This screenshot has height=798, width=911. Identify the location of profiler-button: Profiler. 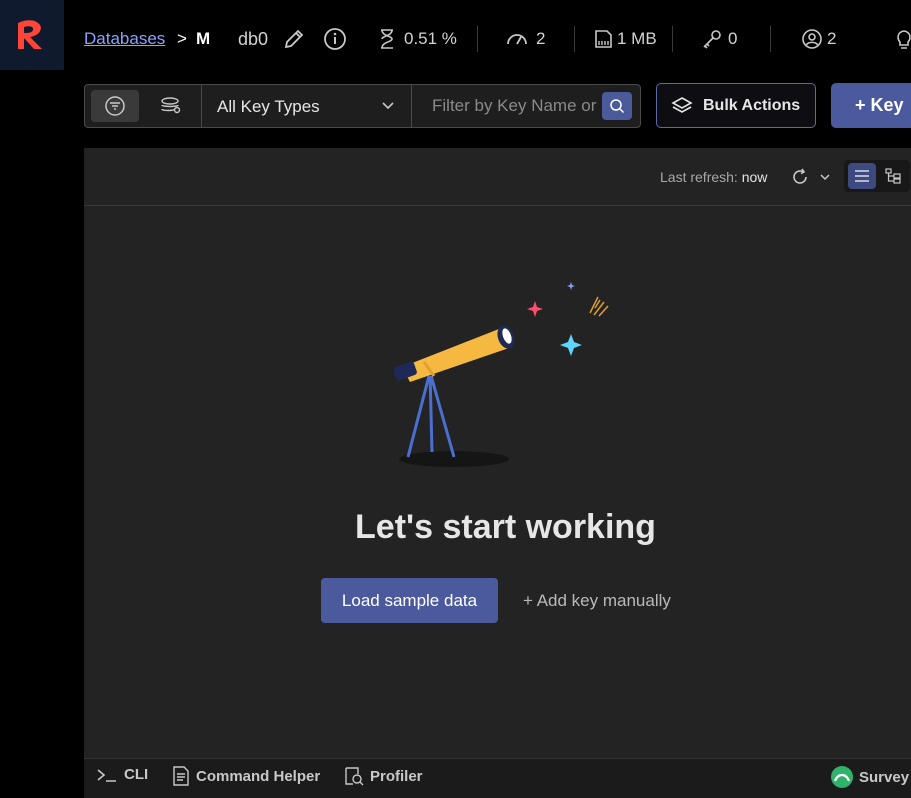
(383, 776).